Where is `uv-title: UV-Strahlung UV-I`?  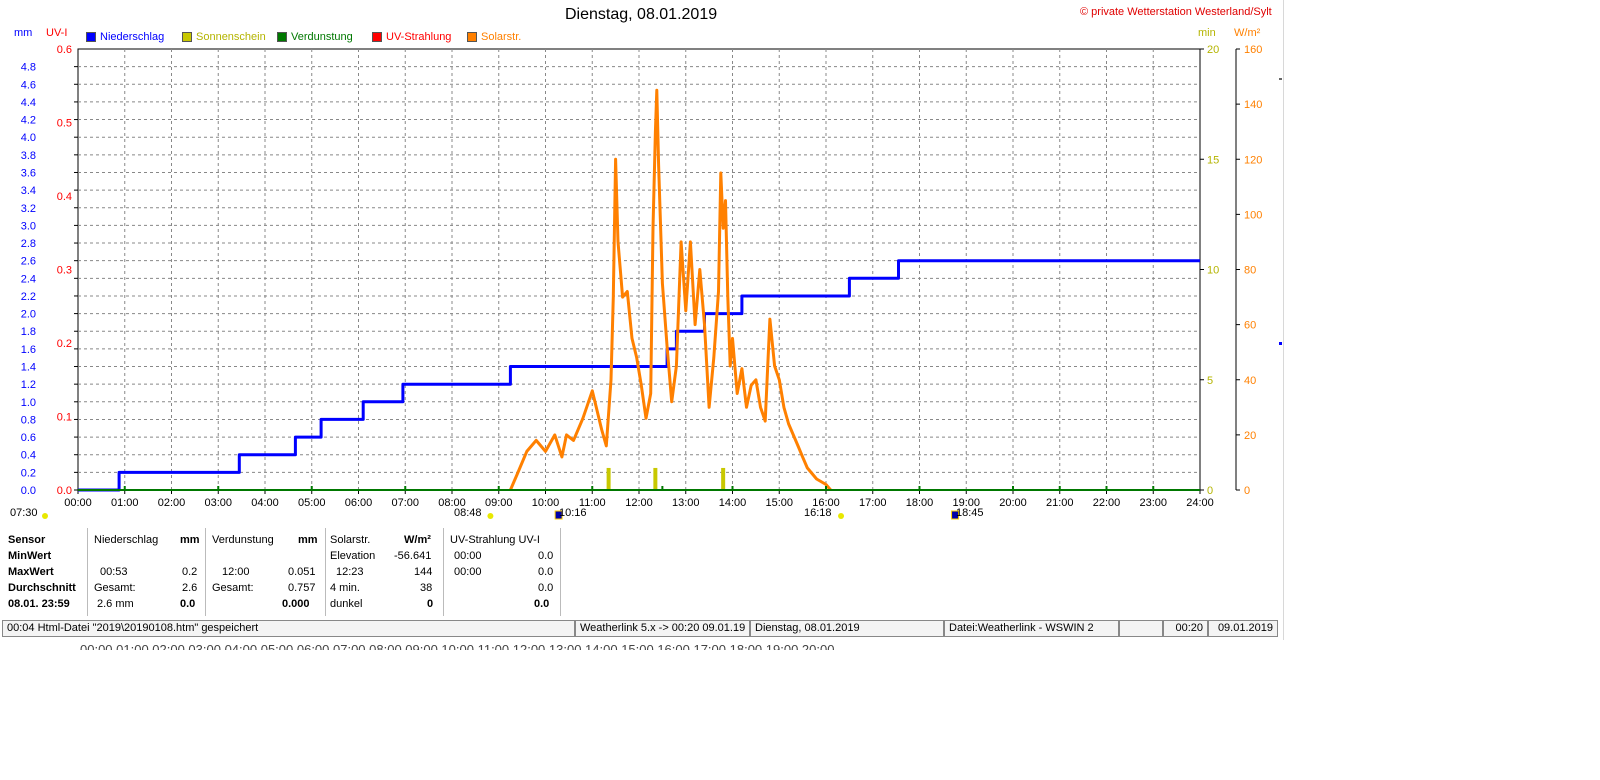 uv-title: UV-Strahlung UV-I is located at coordinates (495, 540).